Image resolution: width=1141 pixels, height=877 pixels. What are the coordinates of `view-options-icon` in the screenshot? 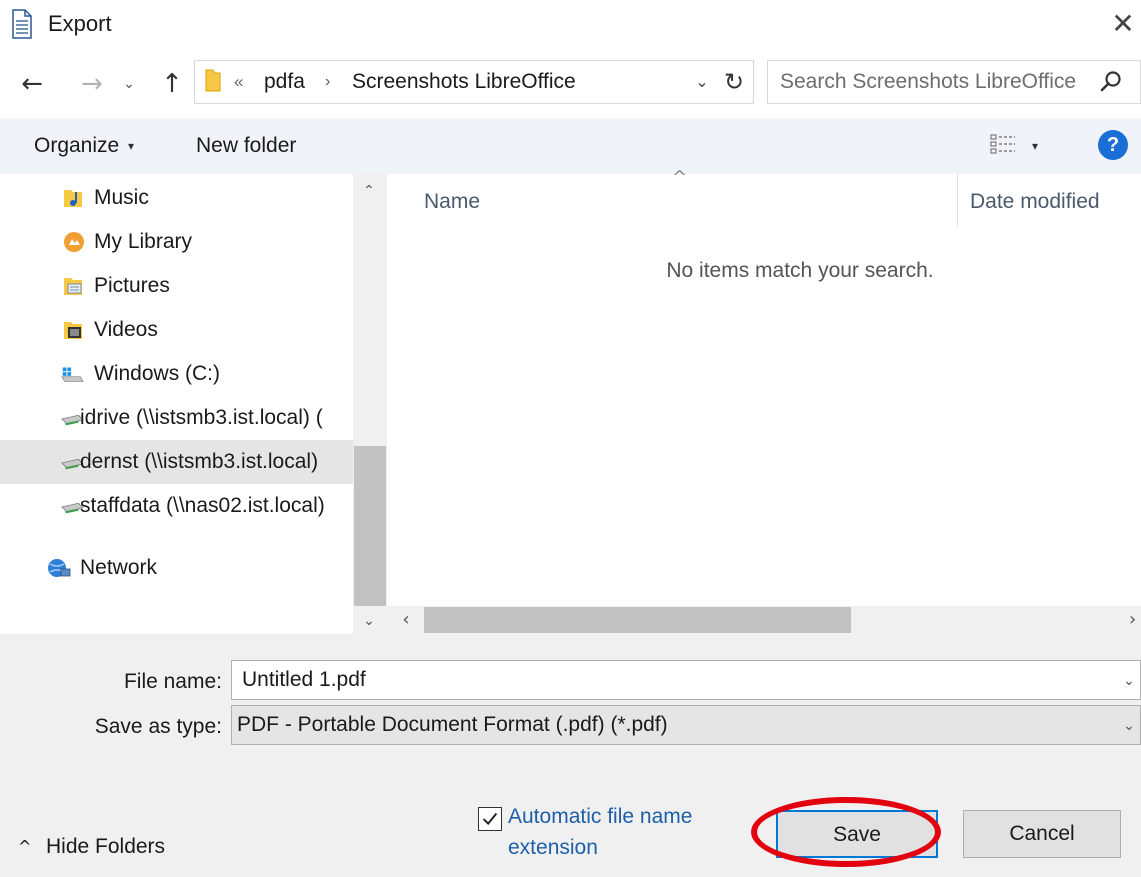 It's located at (1003, 145).